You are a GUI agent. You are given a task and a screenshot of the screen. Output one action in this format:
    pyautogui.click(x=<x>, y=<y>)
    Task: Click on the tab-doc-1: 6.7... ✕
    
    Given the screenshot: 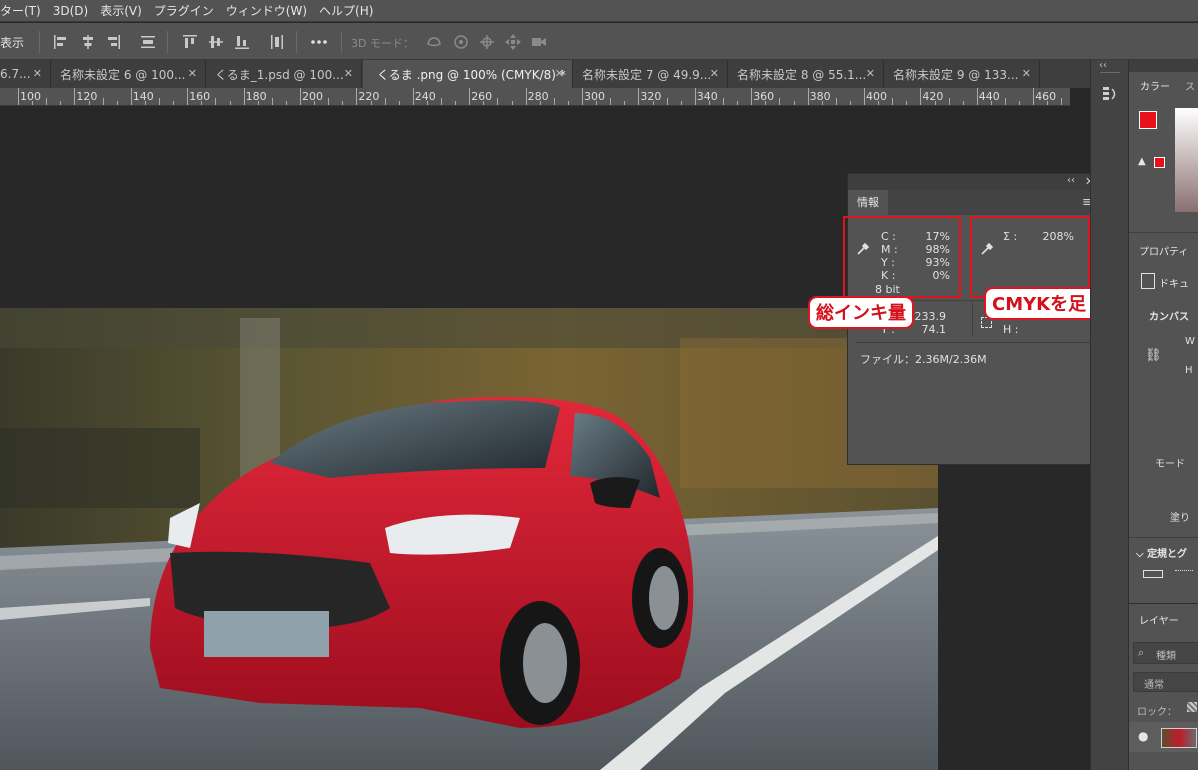 What is the action you would take?
    pyautogui.click(x=25, y=74)
    